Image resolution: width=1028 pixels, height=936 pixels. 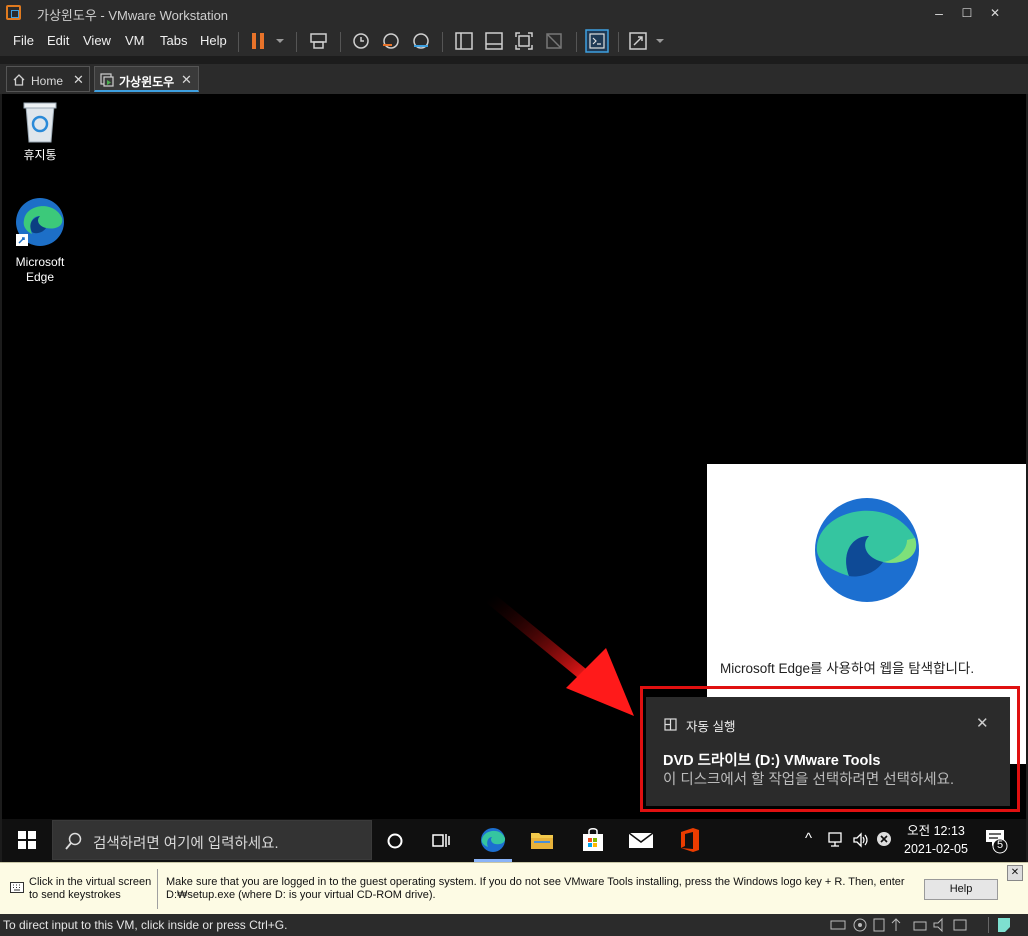 What do you see at coordinates (17, 887) in the screenshot?
I see `keyboard-icon` at bounding box center [17, 887].